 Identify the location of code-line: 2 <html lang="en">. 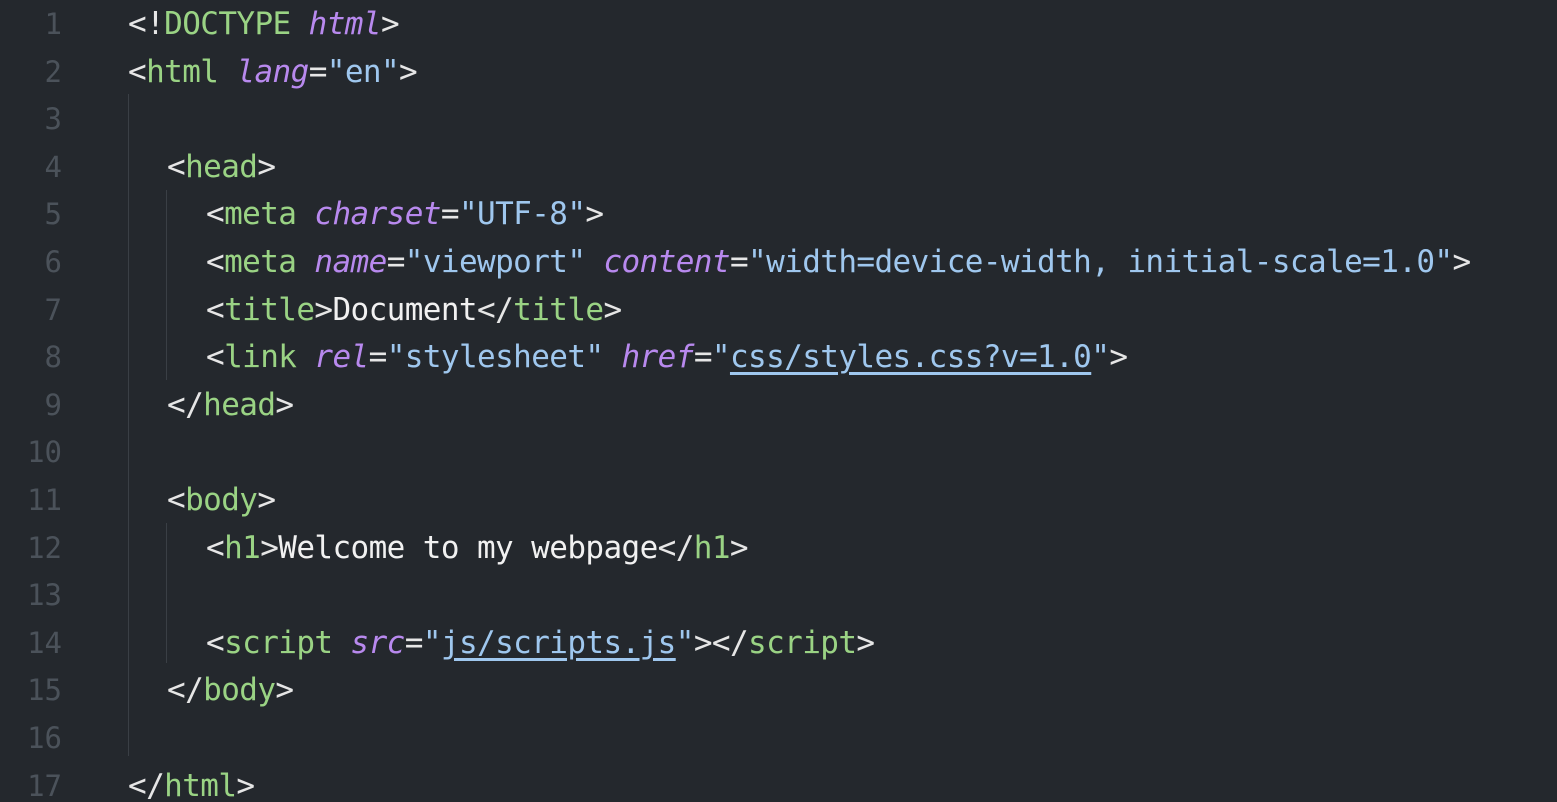
(778, 72).